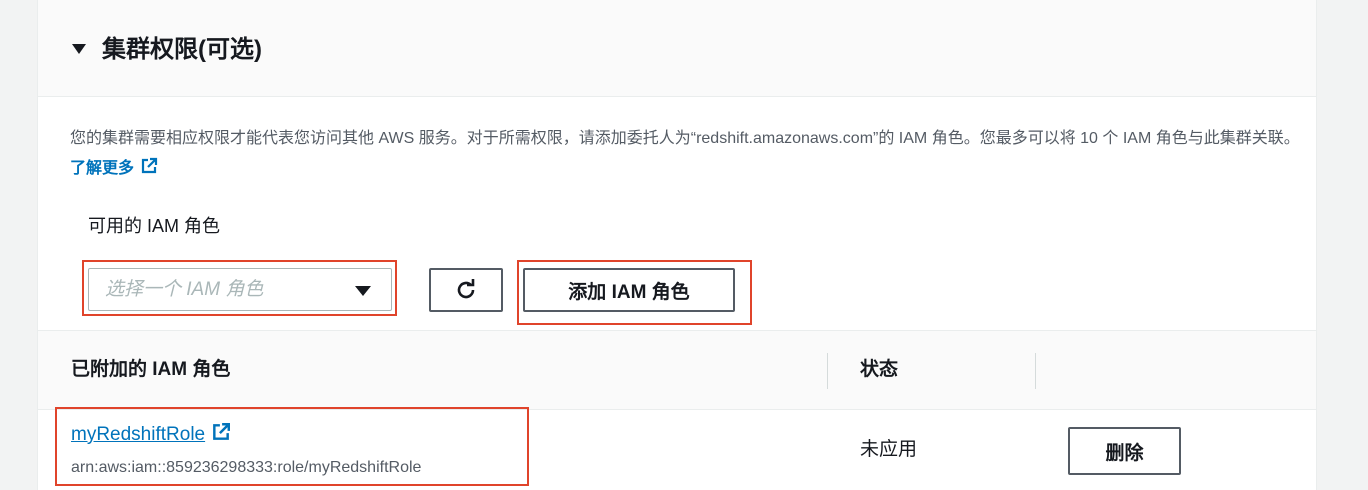 This screenshot has height=490, width=1368. I want to click on select-placeholder: 选择一个 IAM 角色, so click(184, 289).